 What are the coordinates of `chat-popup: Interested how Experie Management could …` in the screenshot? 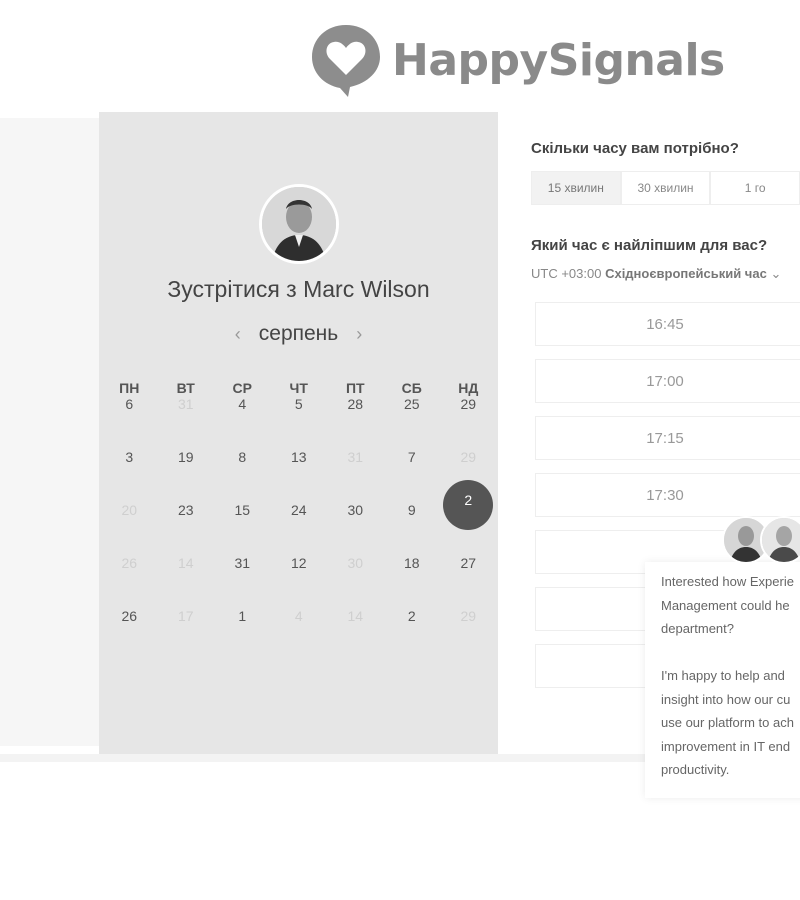 It's located at (722, 680).